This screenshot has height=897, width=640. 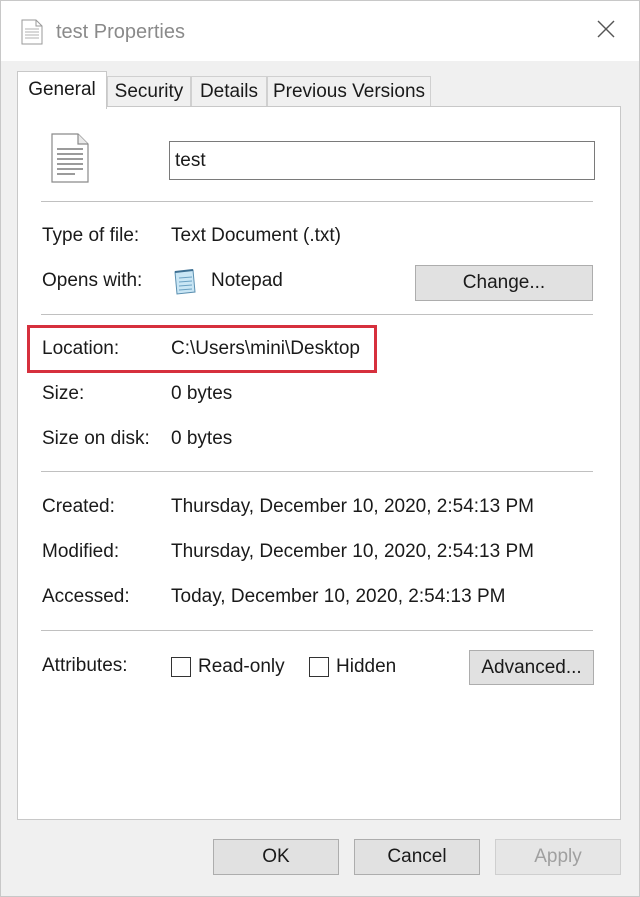 I want to click on modified-label: Modified:, so click(x=81, y=551).